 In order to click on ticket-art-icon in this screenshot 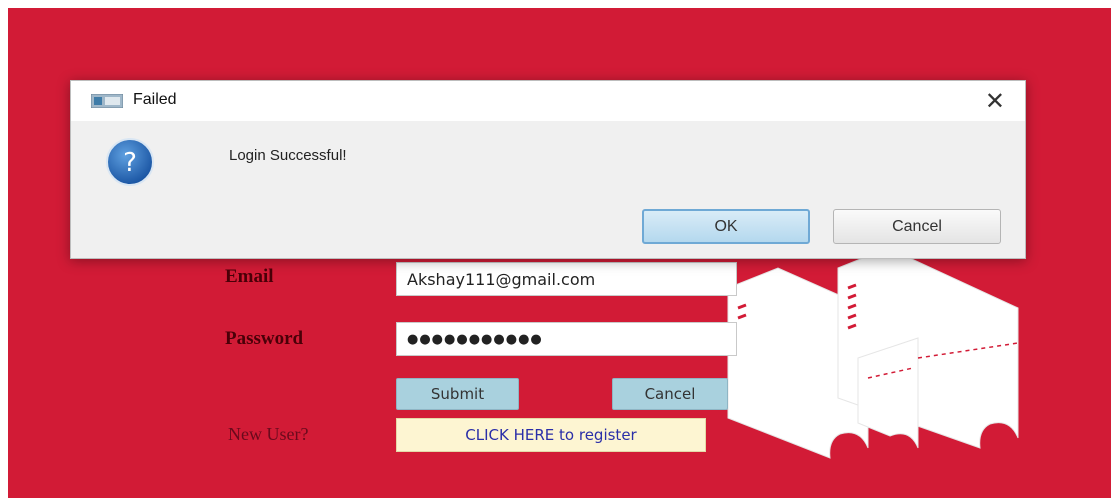, I will do `click(873, 353)`.